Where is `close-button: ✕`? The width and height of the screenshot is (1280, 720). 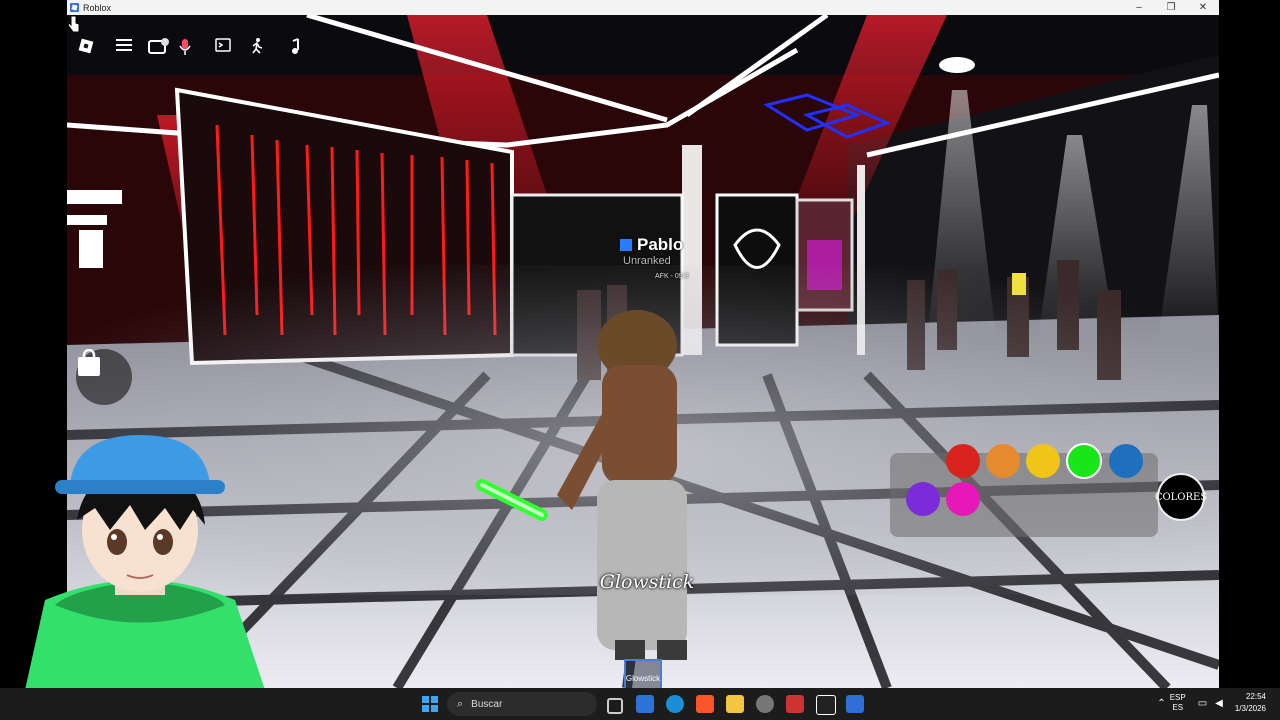
close-button: ✕ is located at coordinates (1203, 7).